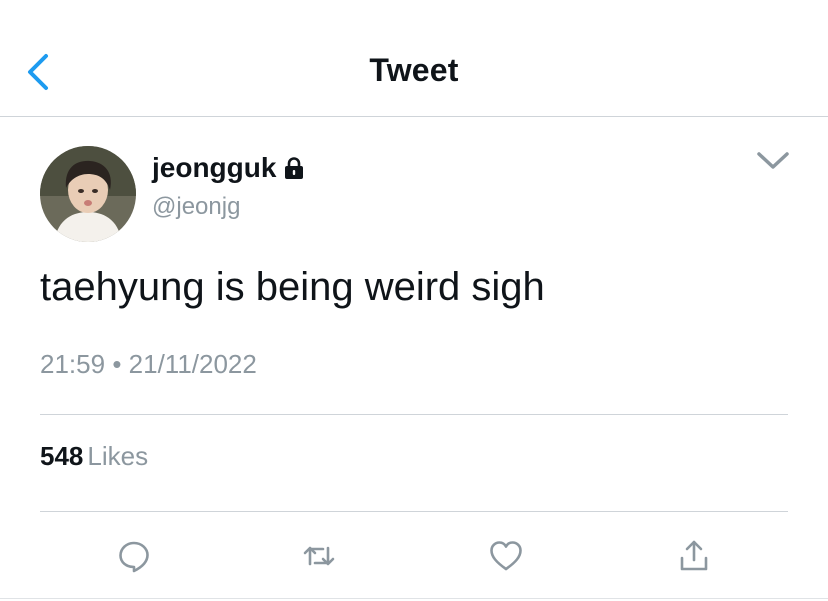 Image resolution: width=828 pixels, height=601 pixels. I want to click on more-options-button, so click(773, 161).